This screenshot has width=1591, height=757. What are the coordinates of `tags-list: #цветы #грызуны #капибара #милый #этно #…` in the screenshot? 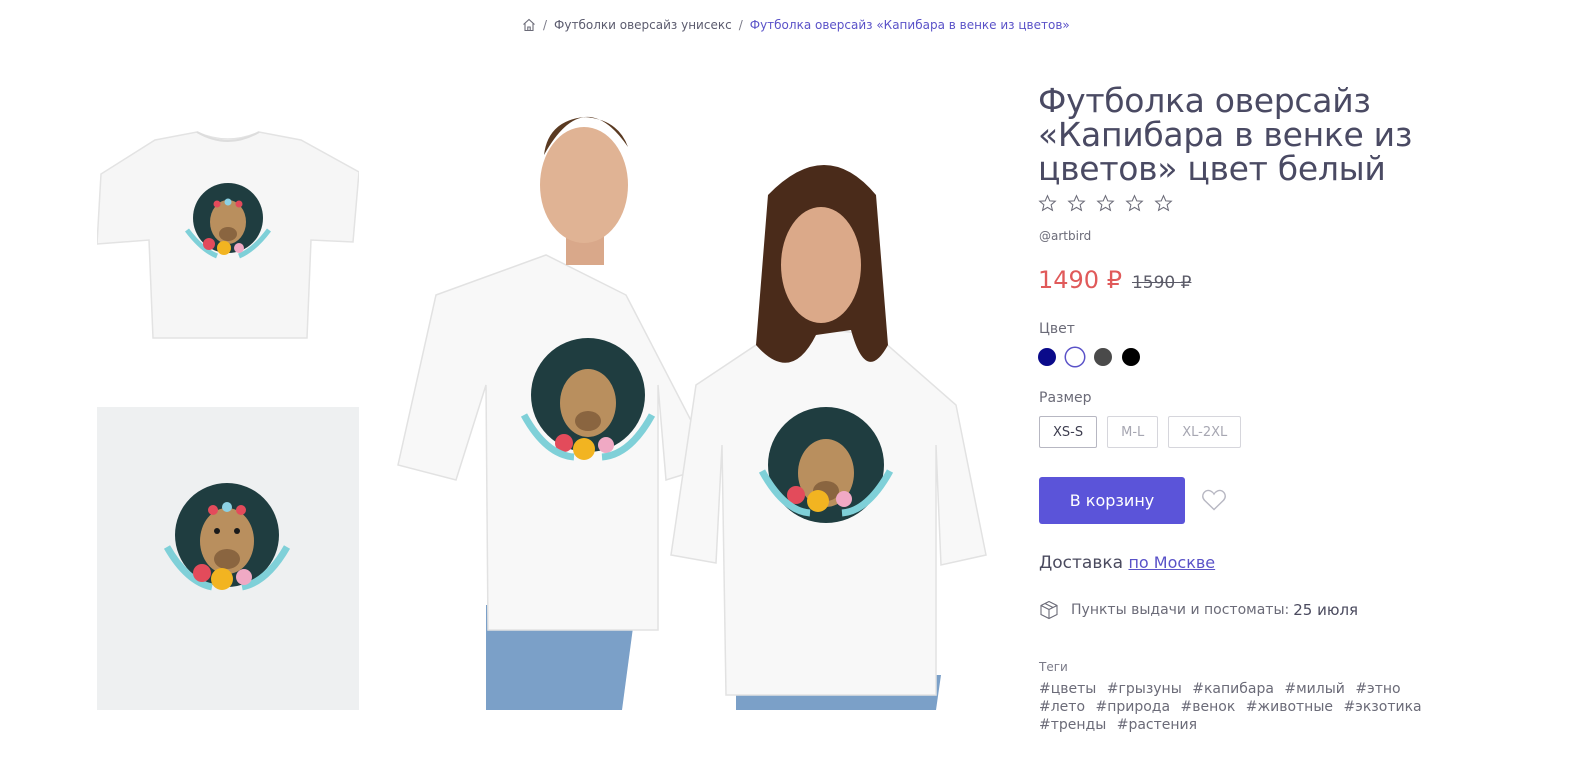 It's located at (1239, 707).